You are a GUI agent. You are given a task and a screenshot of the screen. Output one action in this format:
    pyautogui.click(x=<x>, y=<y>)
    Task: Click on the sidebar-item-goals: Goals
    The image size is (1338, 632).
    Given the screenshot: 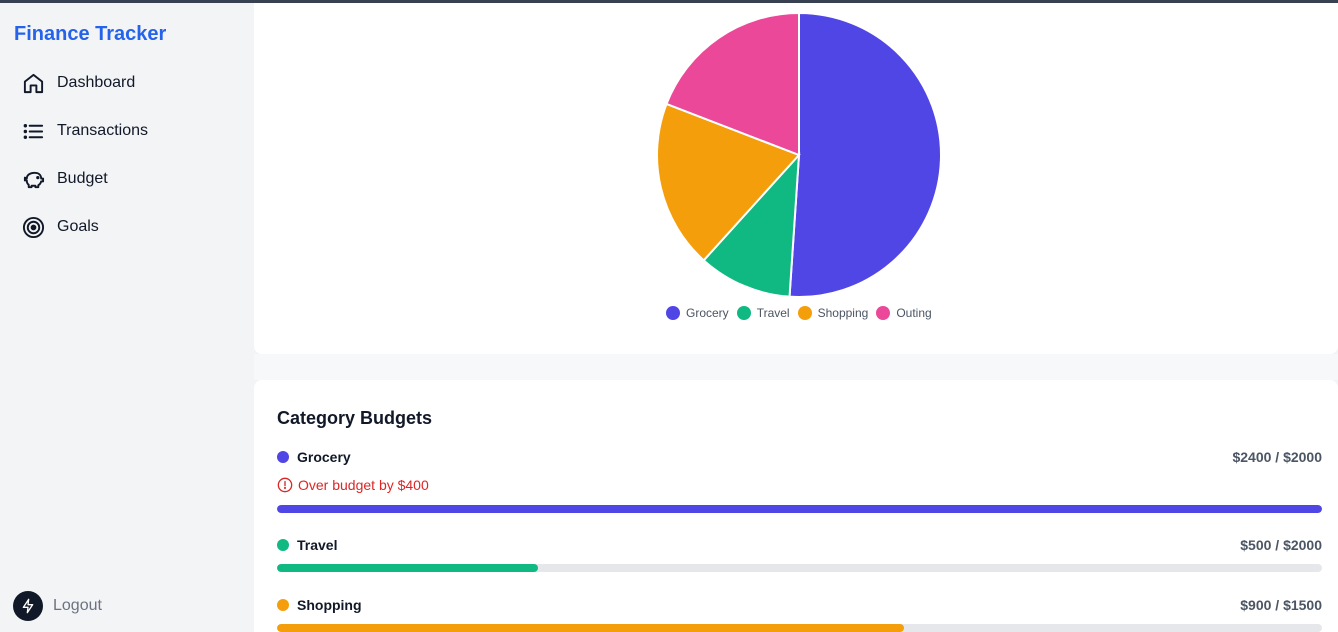 What is the action you would take?
    pyautogui.click(x=60, y=227)
    